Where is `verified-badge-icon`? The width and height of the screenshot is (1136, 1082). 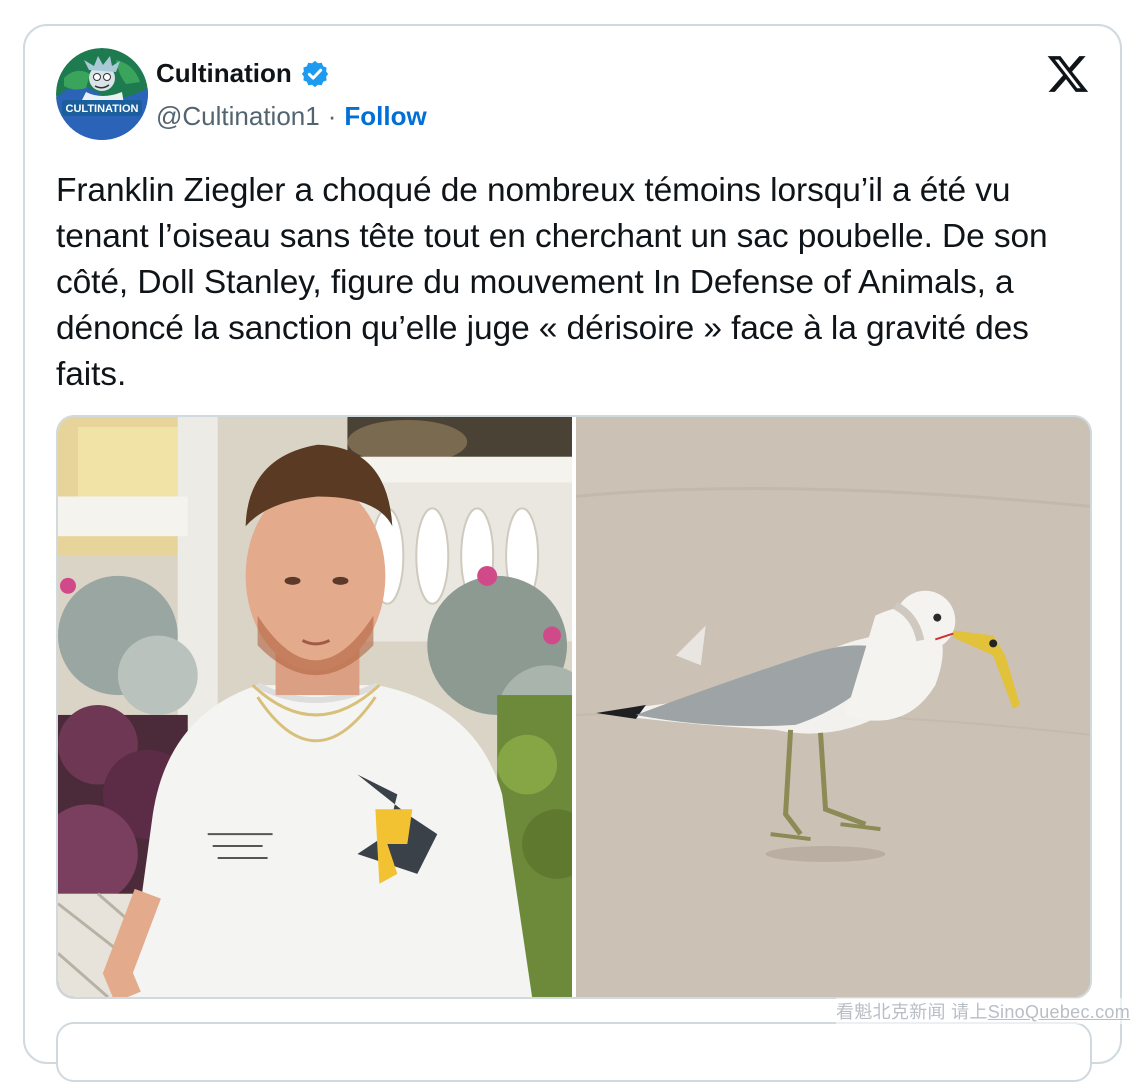
verified-badge-icon is located at coordinates (315, 74).